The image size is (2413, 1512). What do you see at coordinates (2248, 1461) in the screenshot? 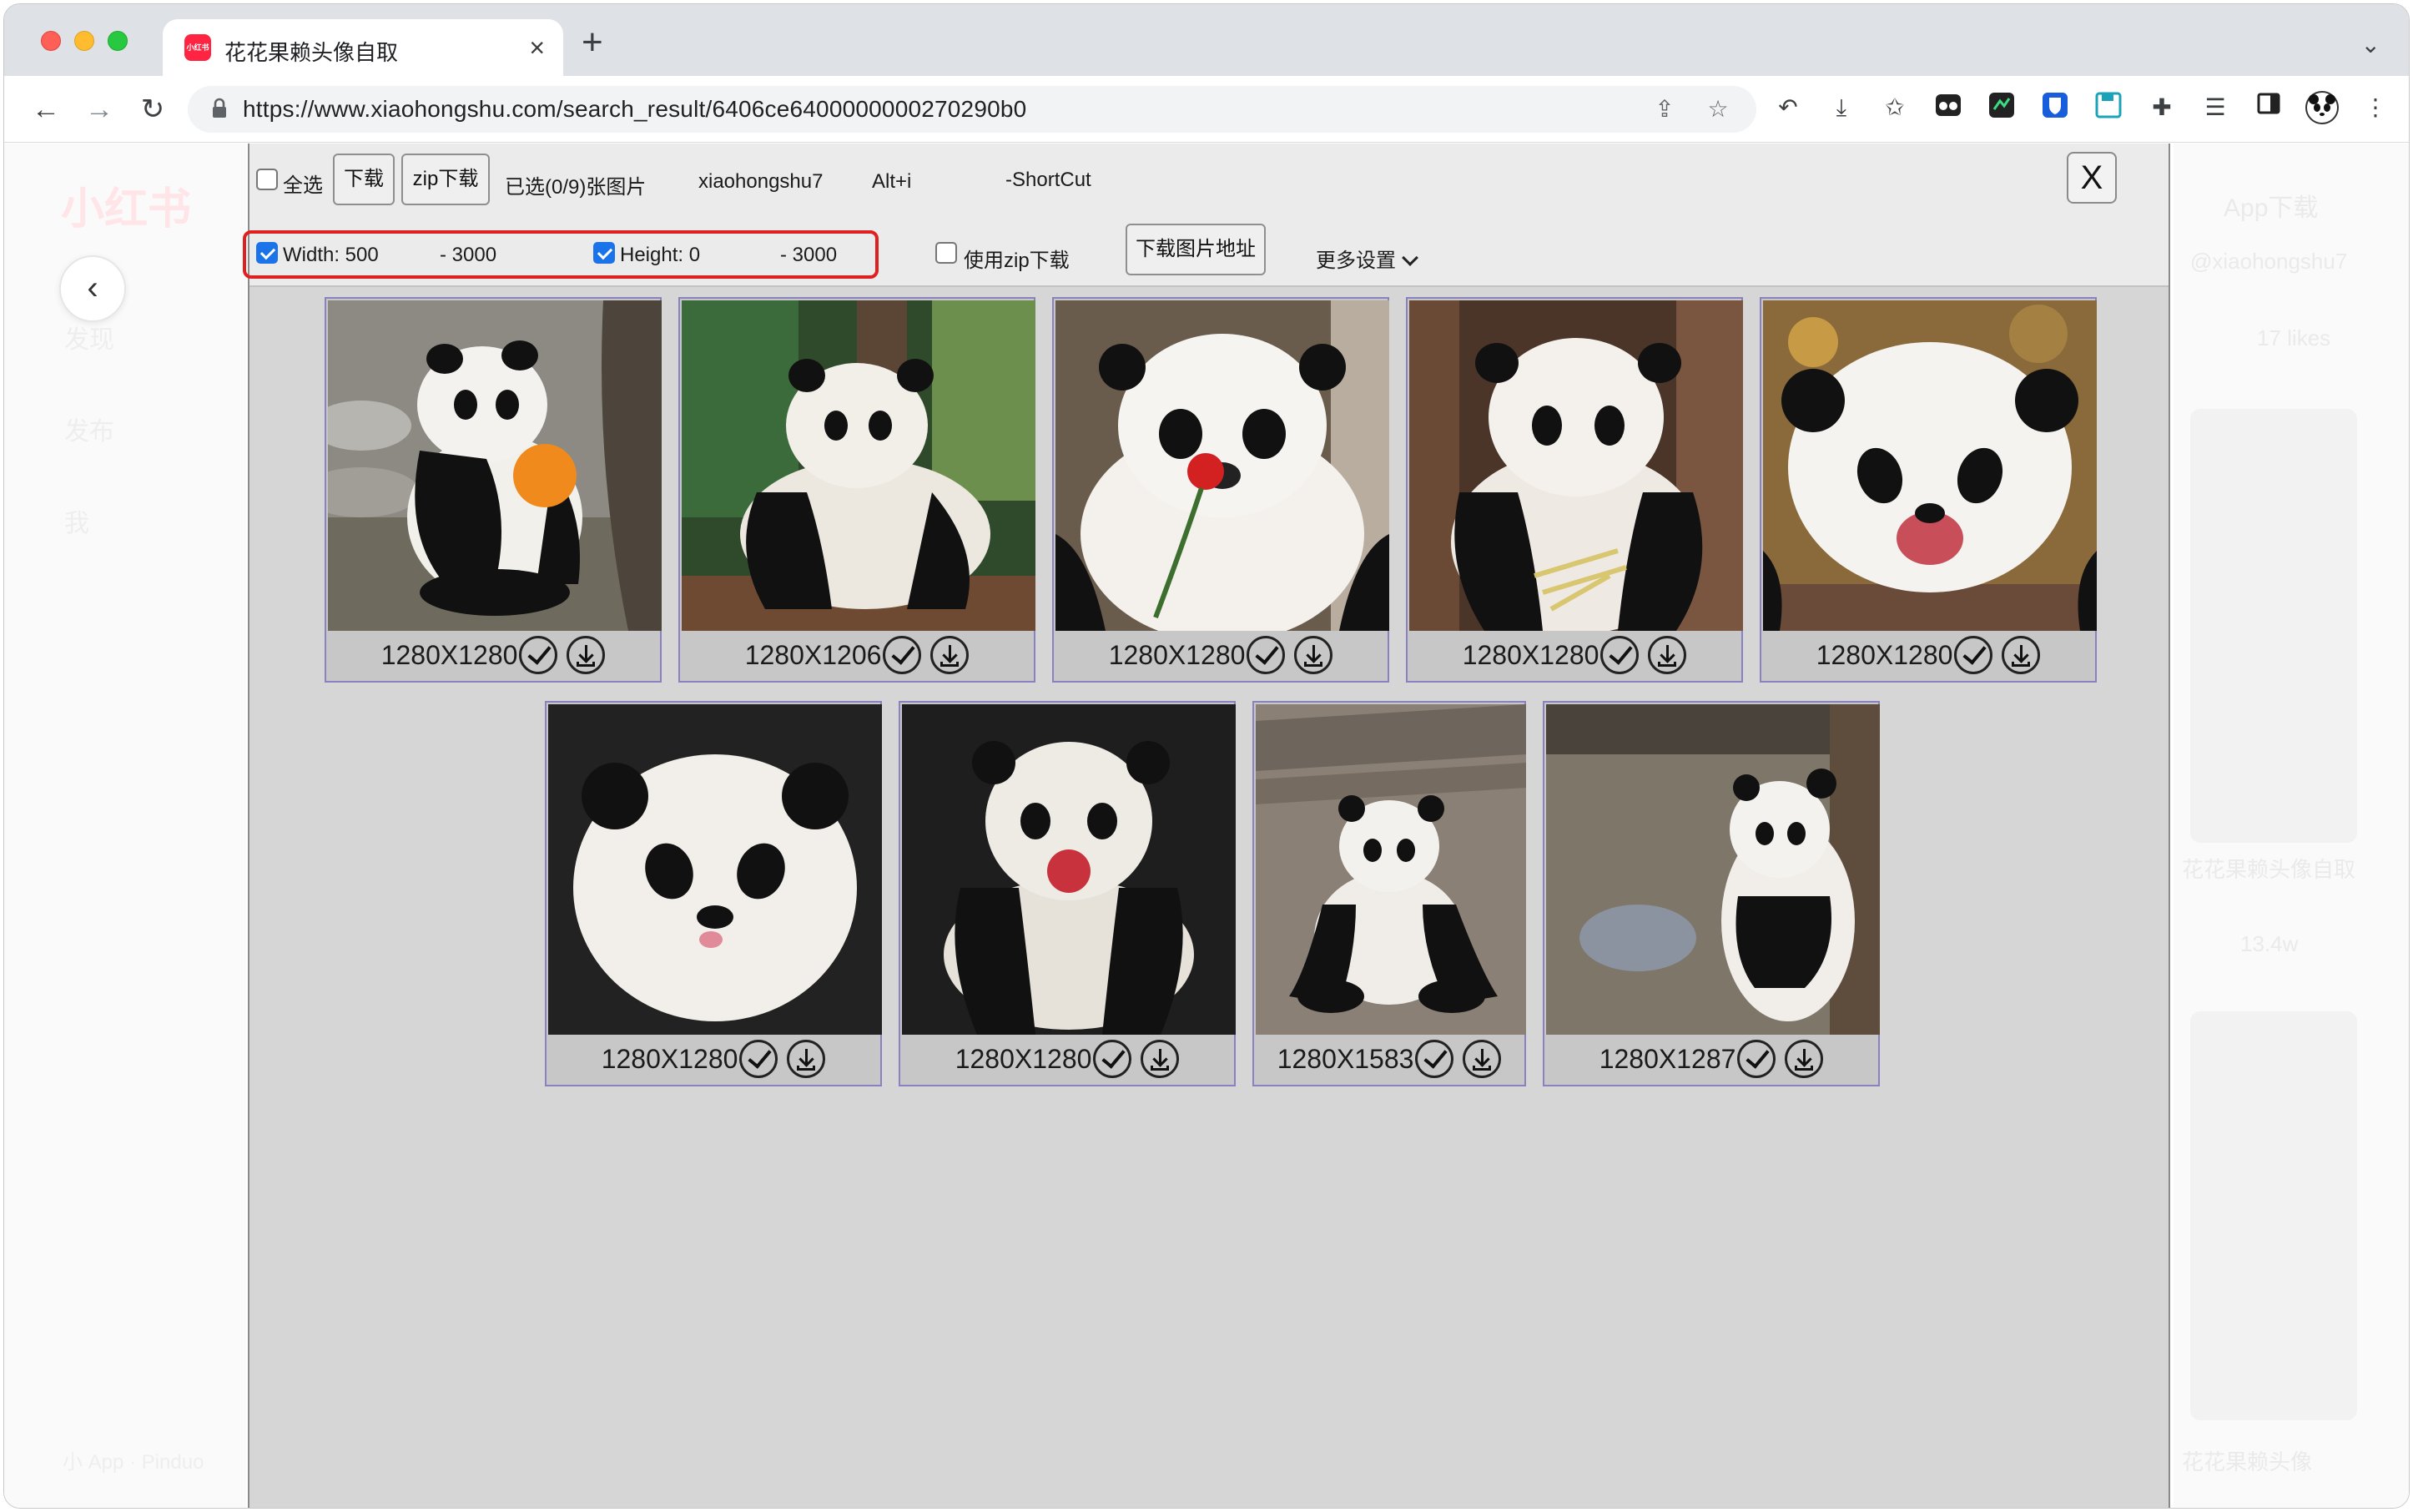
I see `background-card-title-2: 花花果赖头像` at bounding box center [2248, 1461].